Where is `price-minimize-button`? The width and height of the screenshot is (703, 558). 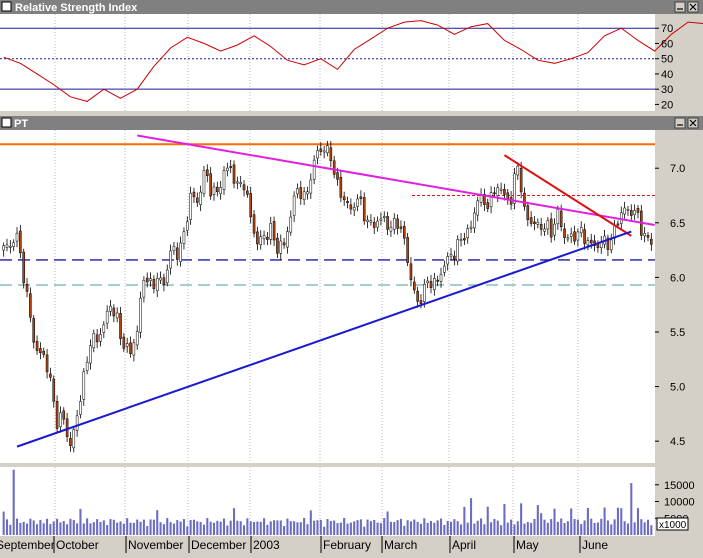 price-minimize-button is located at coordinates (680, 123).